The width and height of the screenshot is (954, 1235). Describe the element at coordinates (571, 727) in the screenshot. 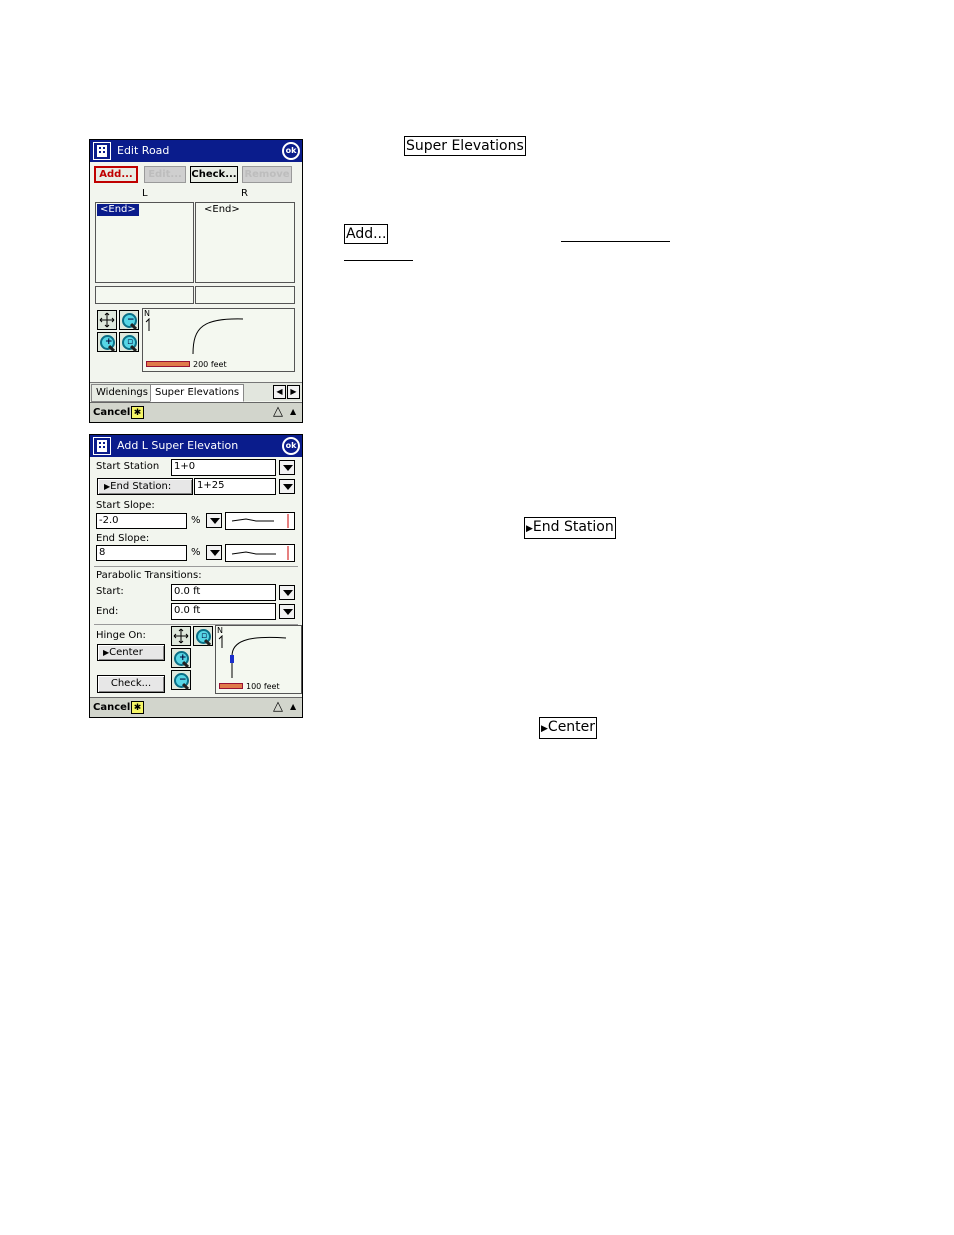

I see `center-key-label: Center` at that location.